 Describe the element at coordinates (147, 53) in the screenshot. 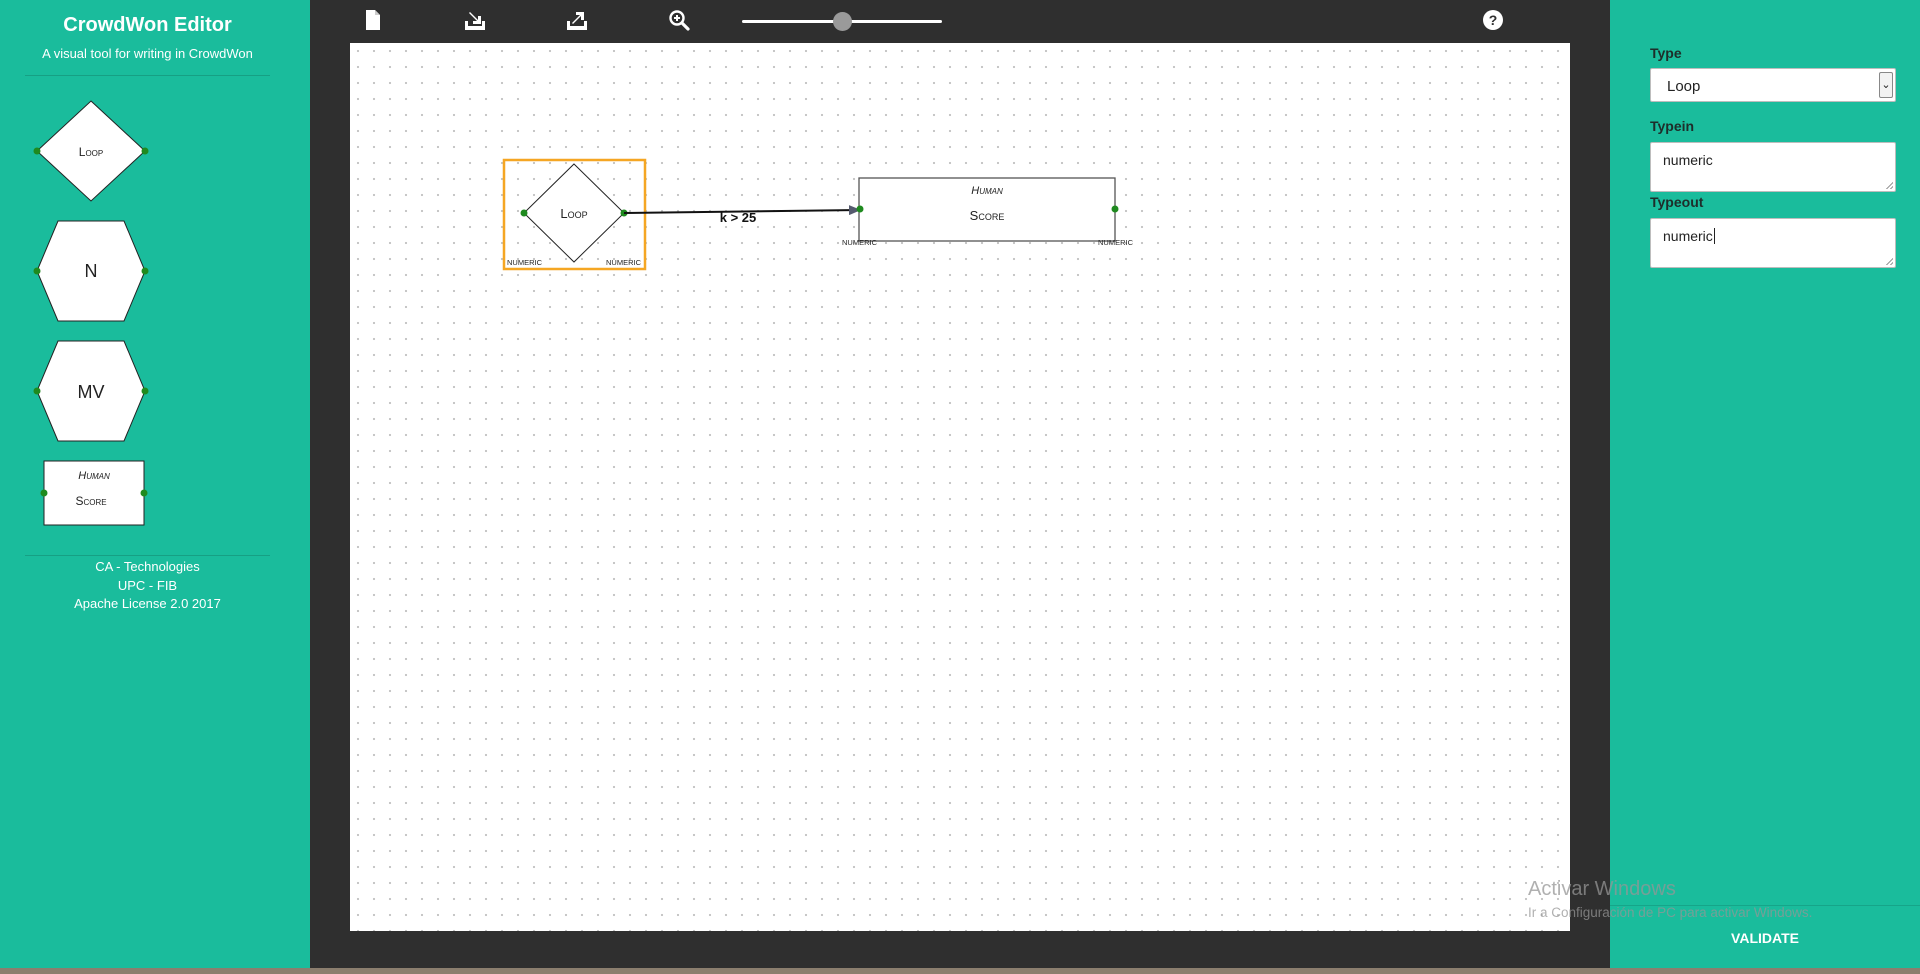

I see `app-subtitle: A visual tool for writing in CrowdWon` at that location.